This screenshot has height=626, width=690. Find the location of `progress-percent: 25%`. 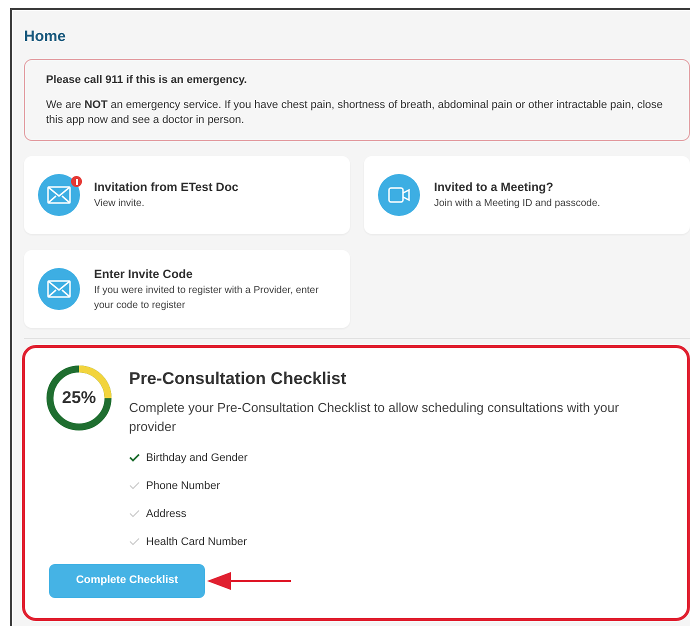

progress-percent: 25% is located at coordinates (79, 398).